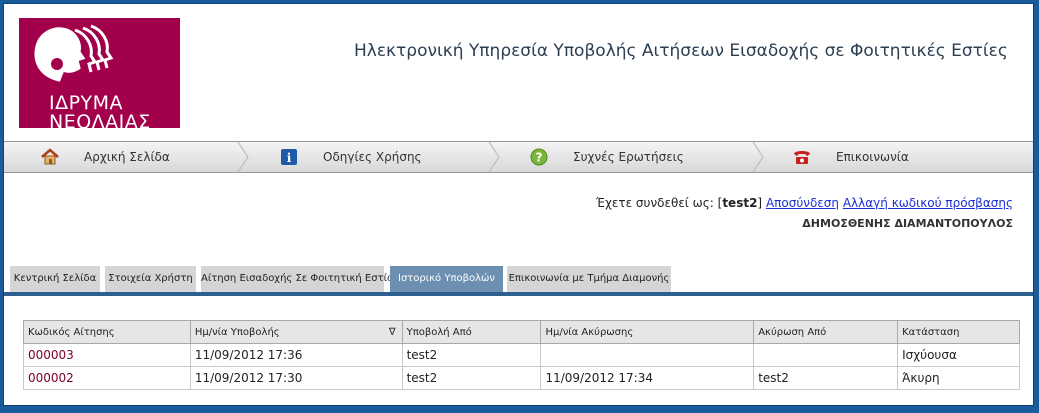  I want to click on svg-text: i, so click(289, 158).